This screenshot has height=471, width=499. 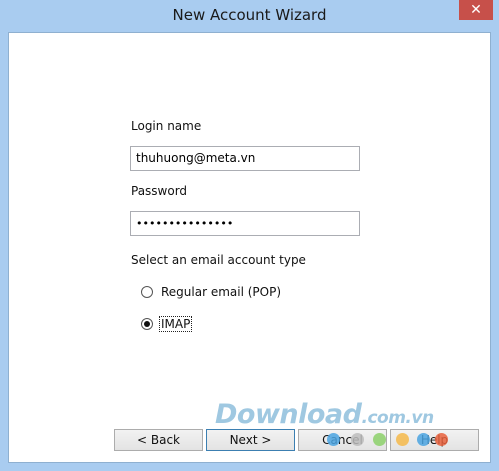 I want to click on download-watermark-logo: Download.com.vn, so click(x=324, y=414).